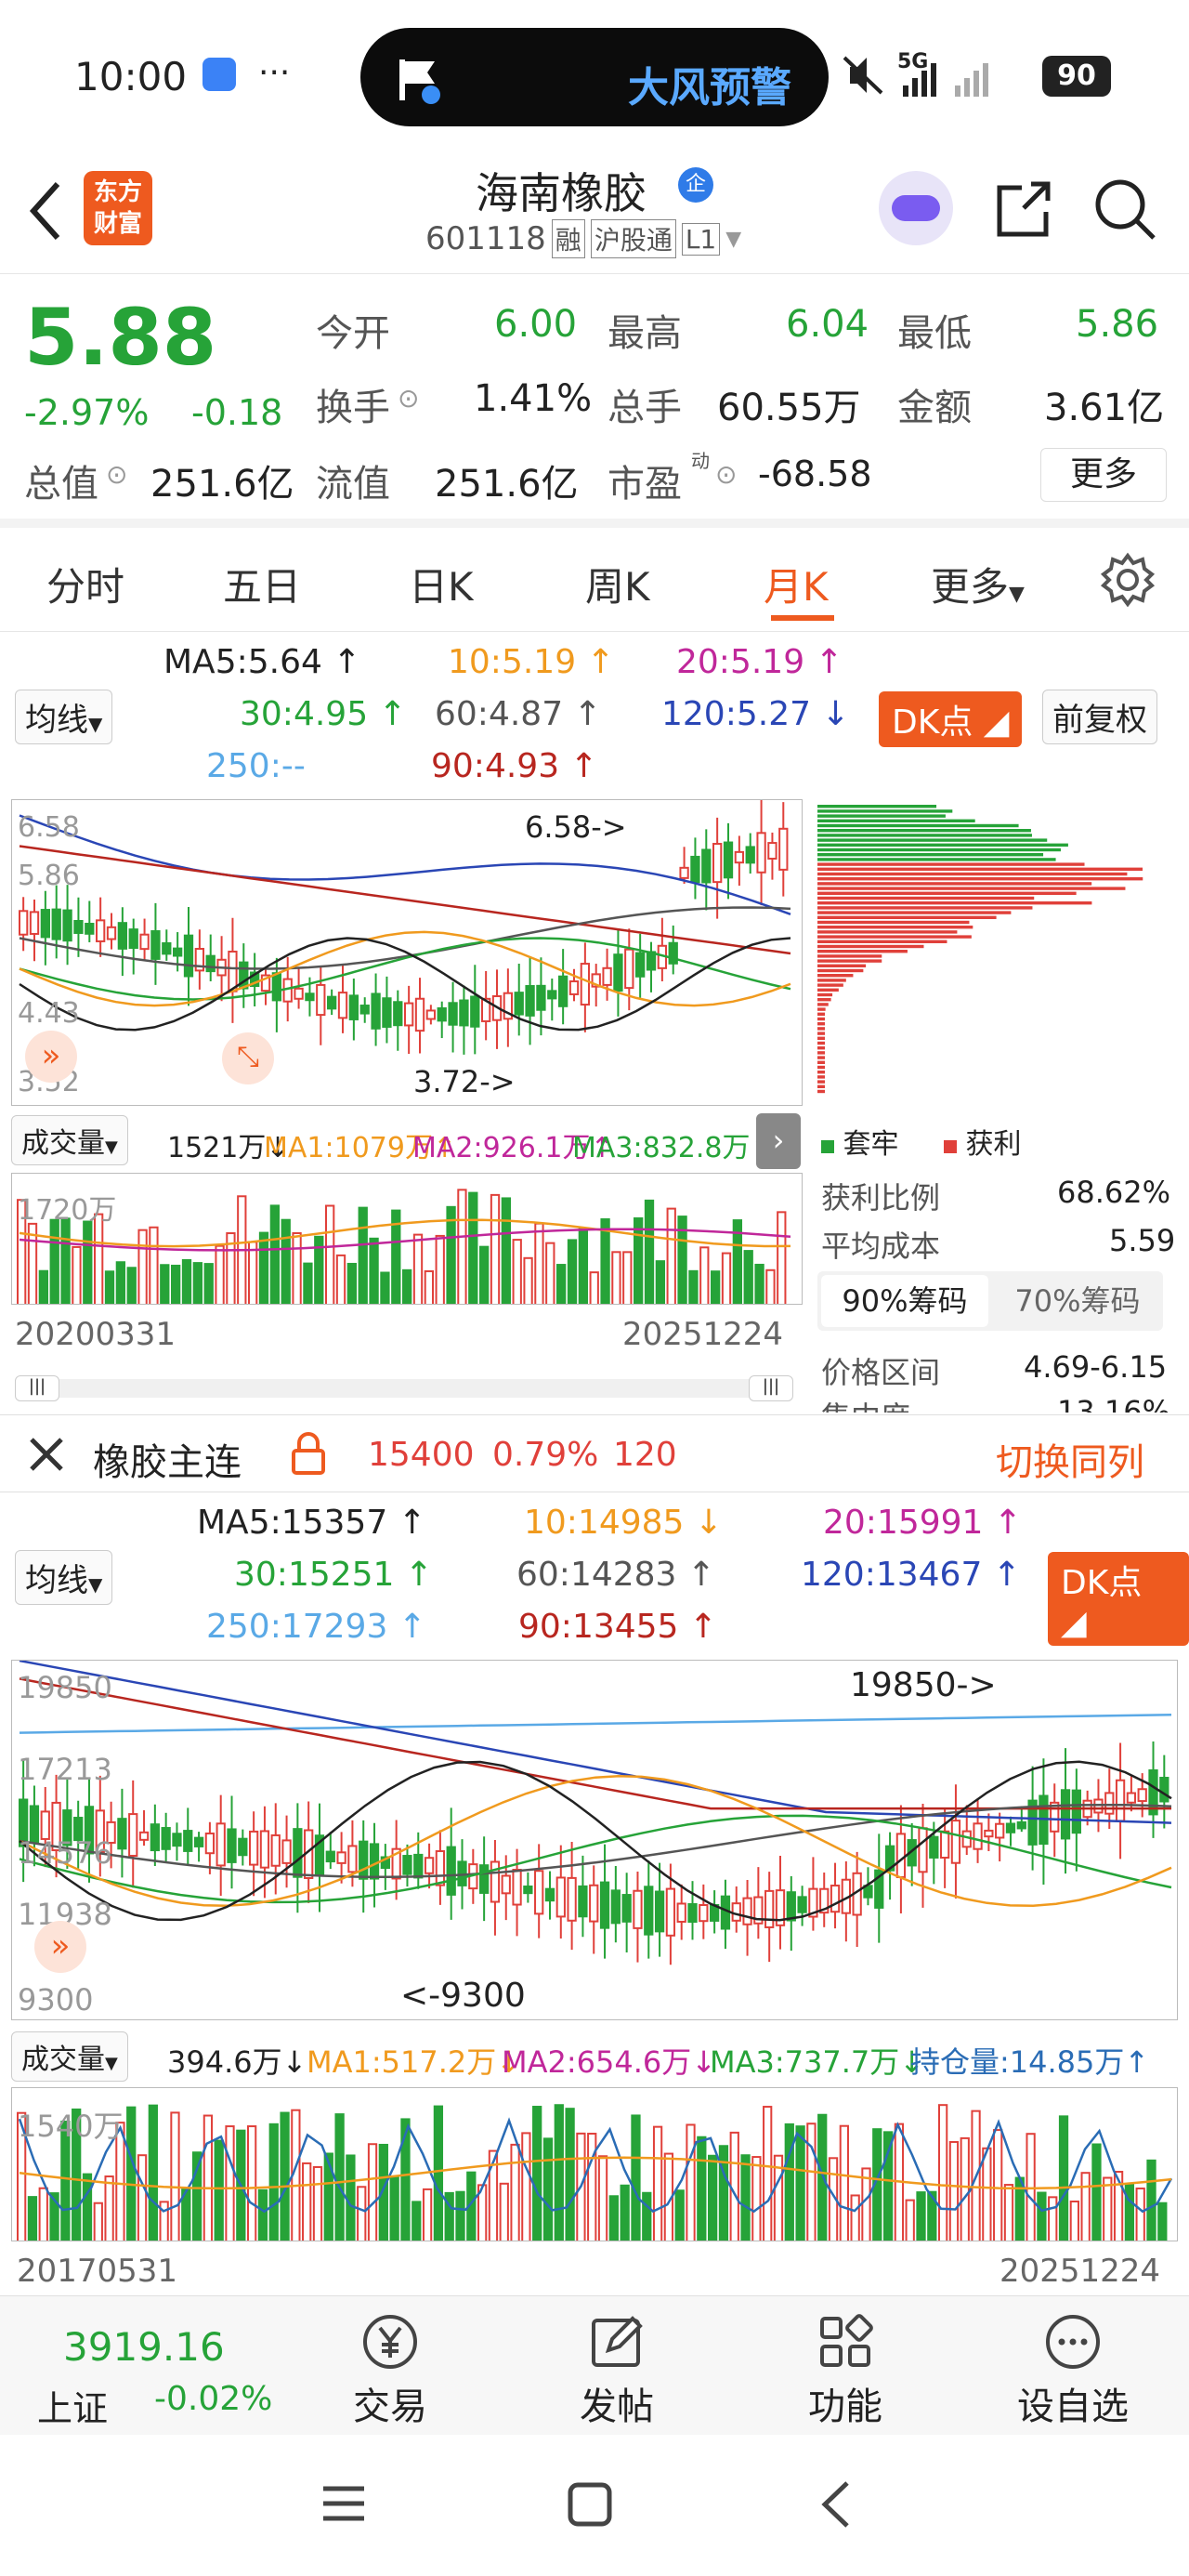 Image resolution: width=1189 pixels, height=2576 pixels. I want to click on status-bar: 10:00 ··· 大风预警 5G 90, so click(594, 79).